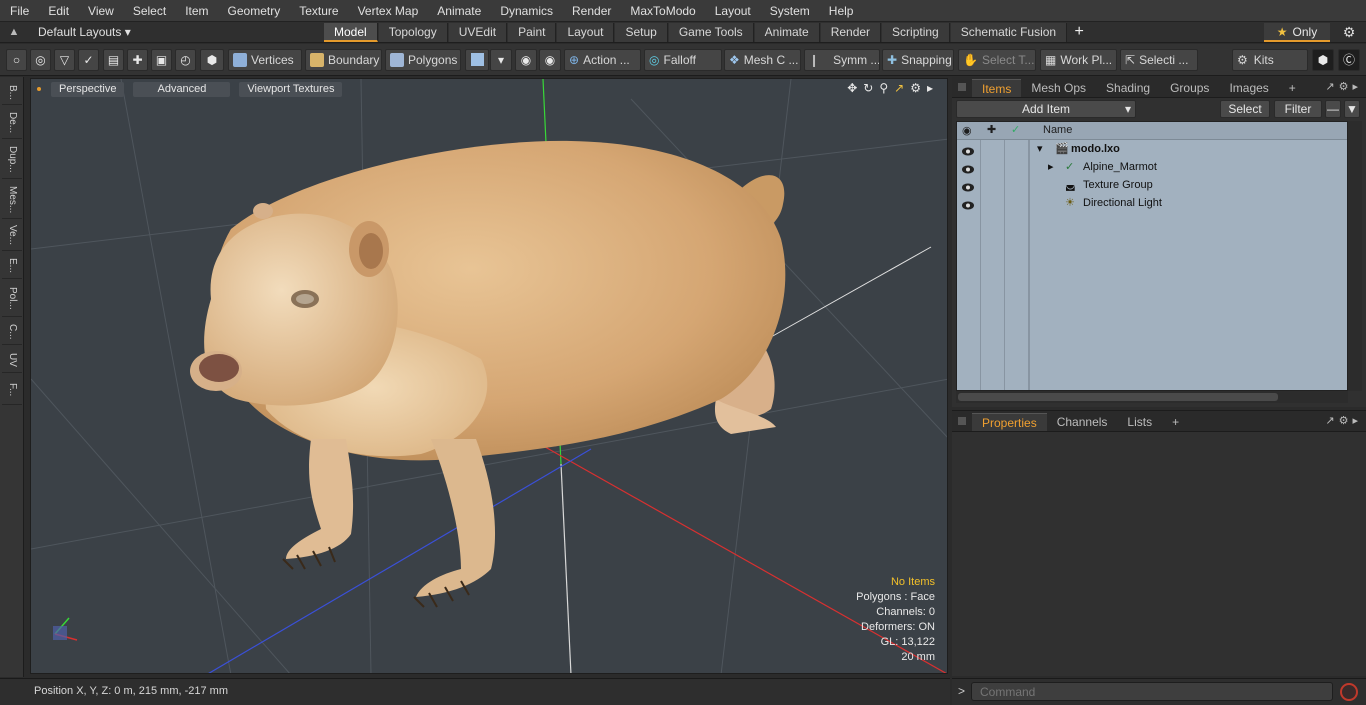 The width and height of the screenshot is (1366, 705). I want to click on lock-column-icon: ✚, so click(991, 129).